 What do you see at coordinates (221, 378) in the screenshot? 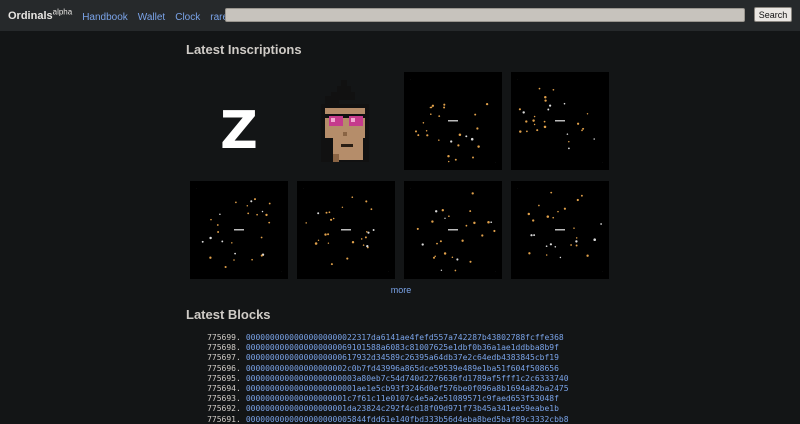
I see `block-height: 775695` at bounding box center [221, 378].